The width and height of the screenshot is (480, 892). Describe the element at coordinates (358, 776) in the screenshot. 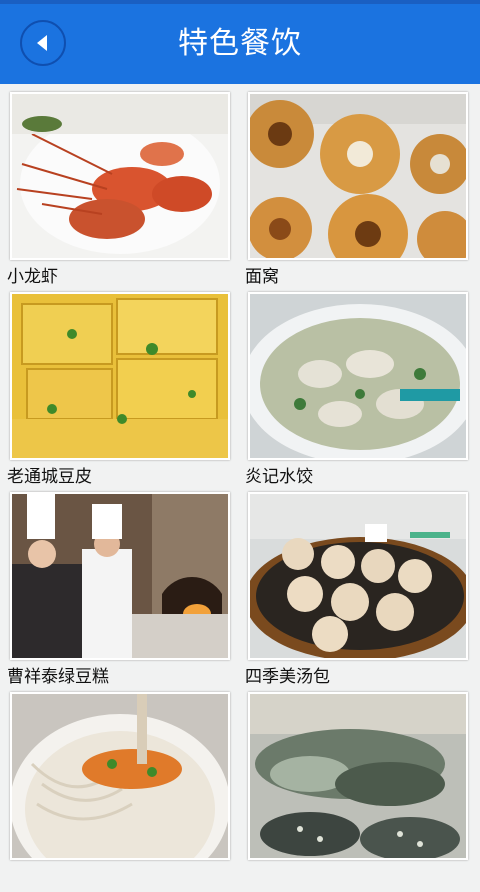

I see `food-image-fish` at that location.